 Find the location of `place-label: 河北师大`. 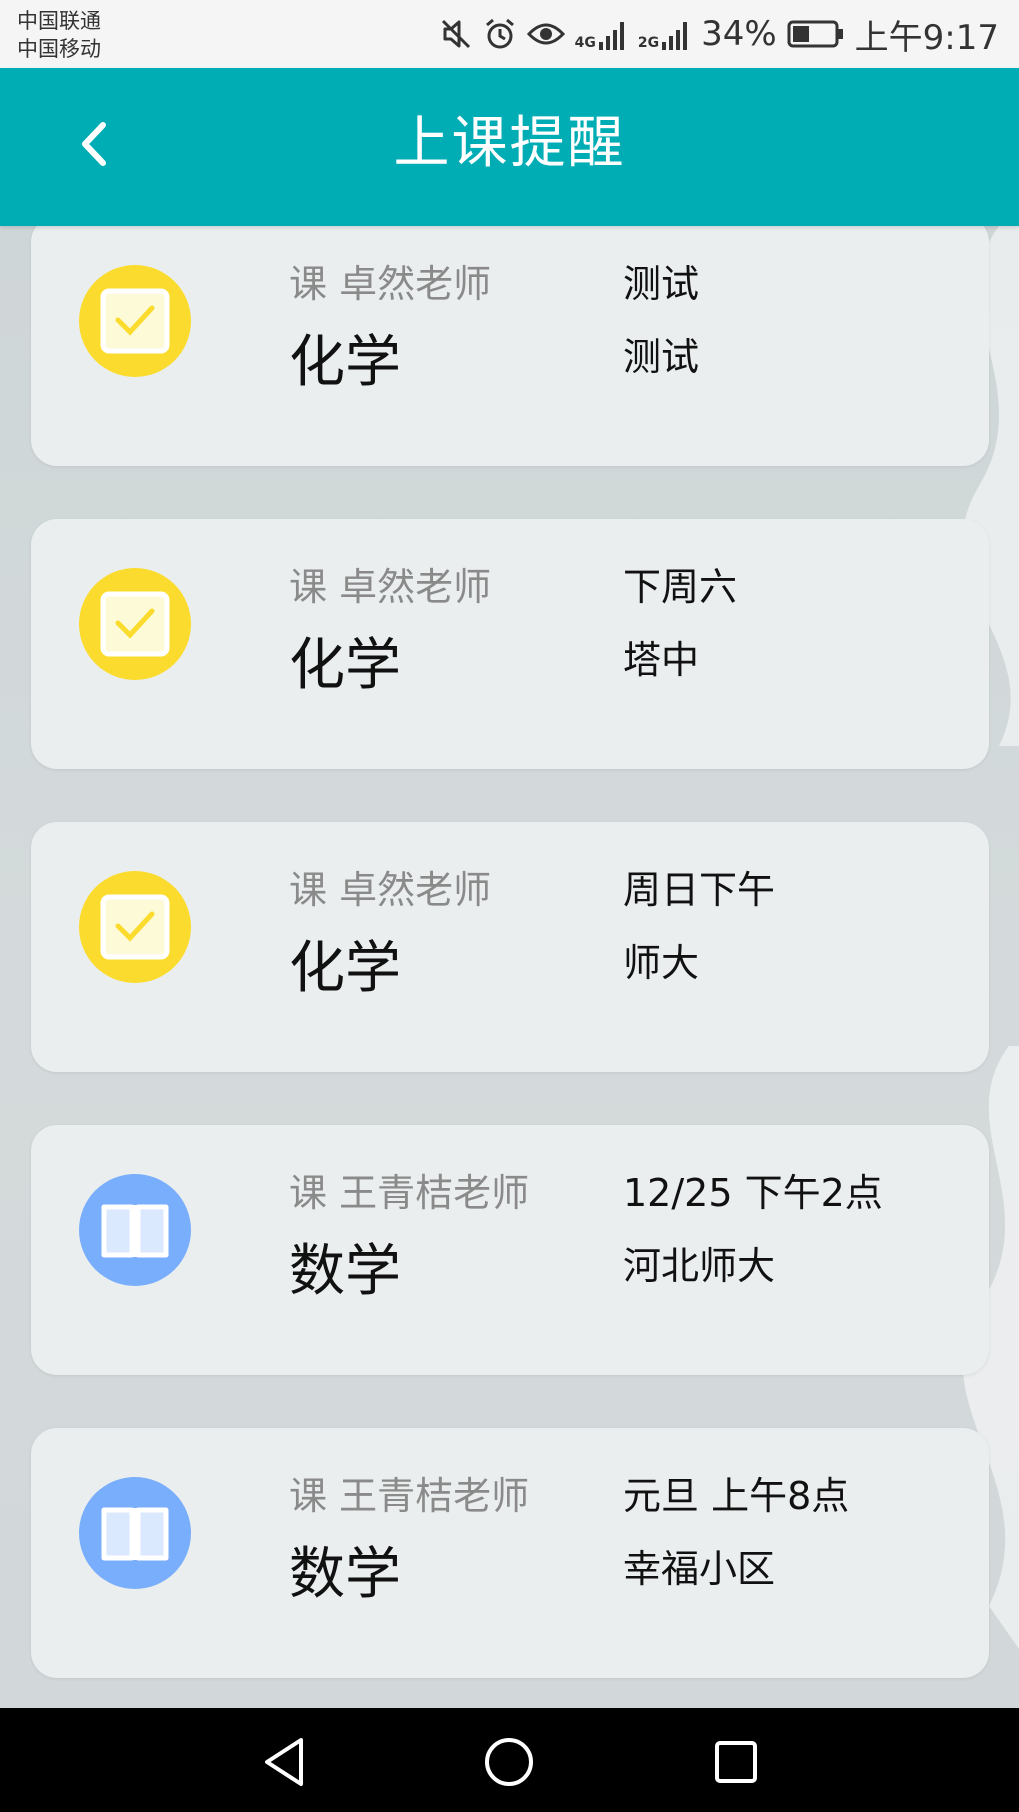

place-label: 河北师大 is located at coordinates (699, 1266).